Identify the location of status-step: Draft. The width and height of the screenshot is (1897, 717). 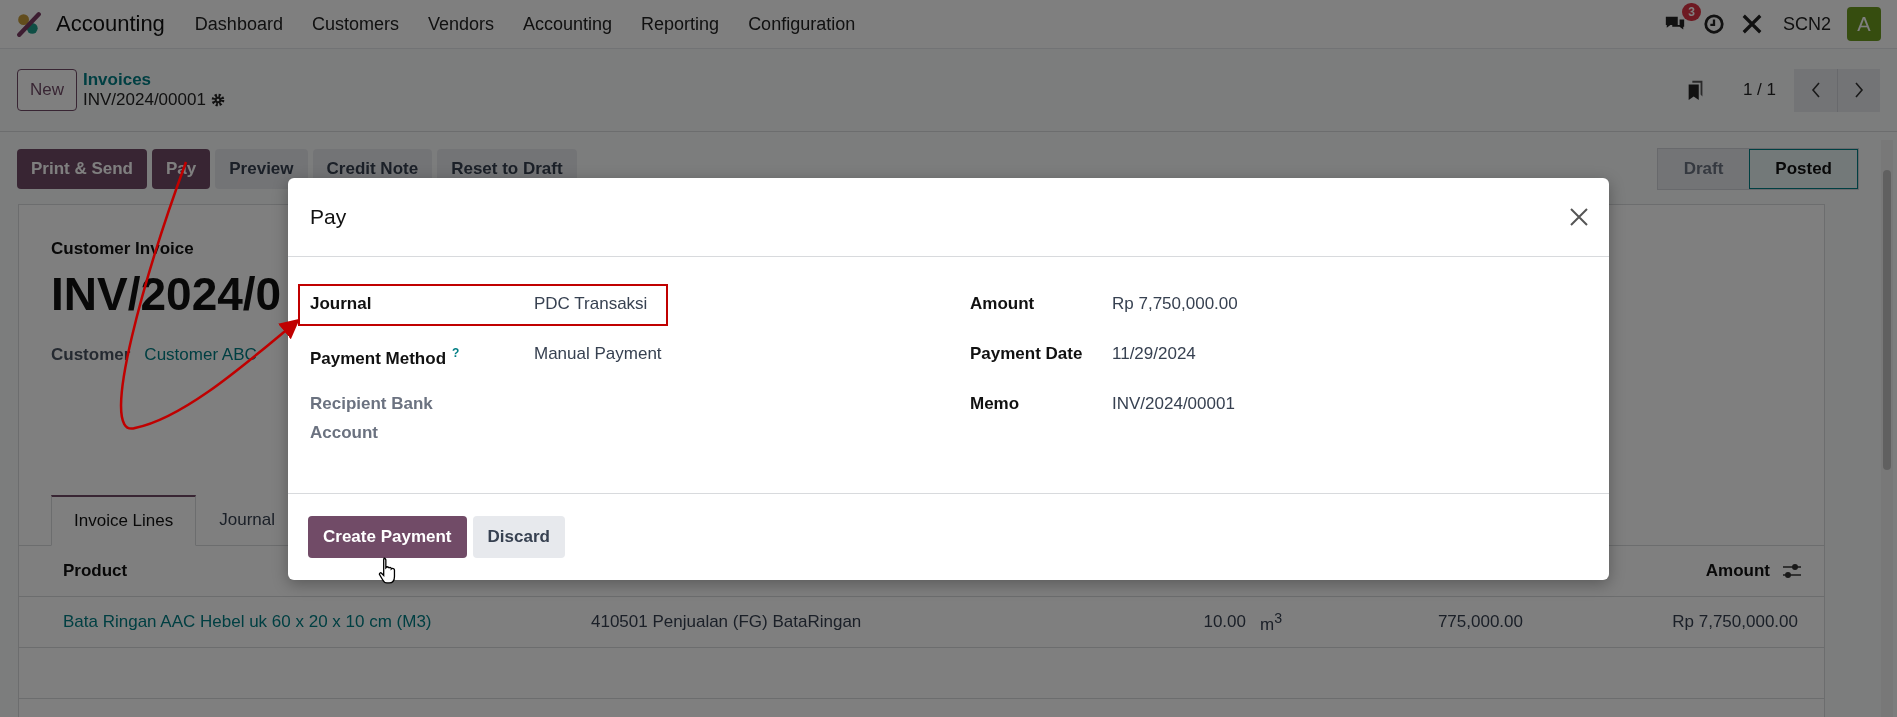
(1703, 169).